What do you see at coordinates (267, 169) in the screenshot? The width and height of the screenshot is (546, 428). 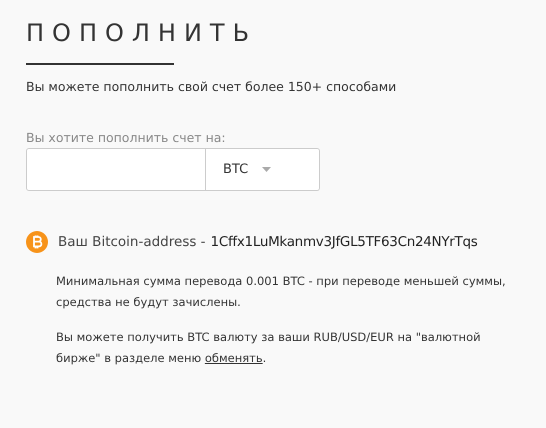 I see `caret-icon` at bounding box center [267, 169].